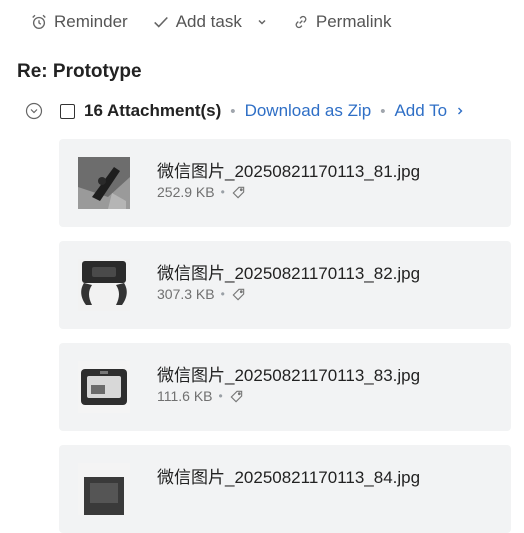  Describe the element at coordinates (67, 111) in the screenshot. I see `select-all-attachments-checkbox` at that location.